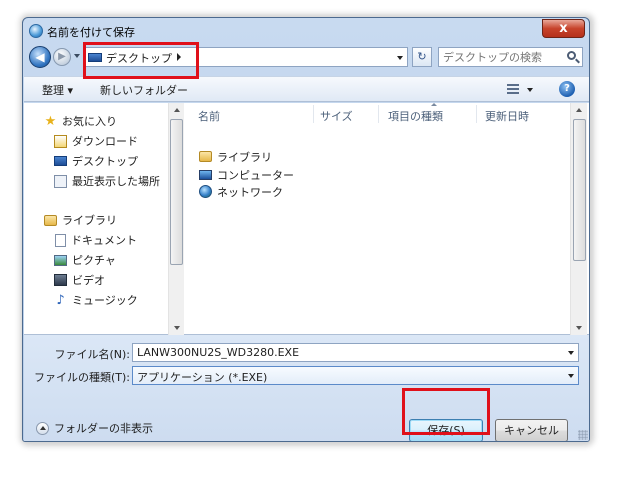 The image size is (631, 484). I want to click on documents-icon, so click(60, 240).